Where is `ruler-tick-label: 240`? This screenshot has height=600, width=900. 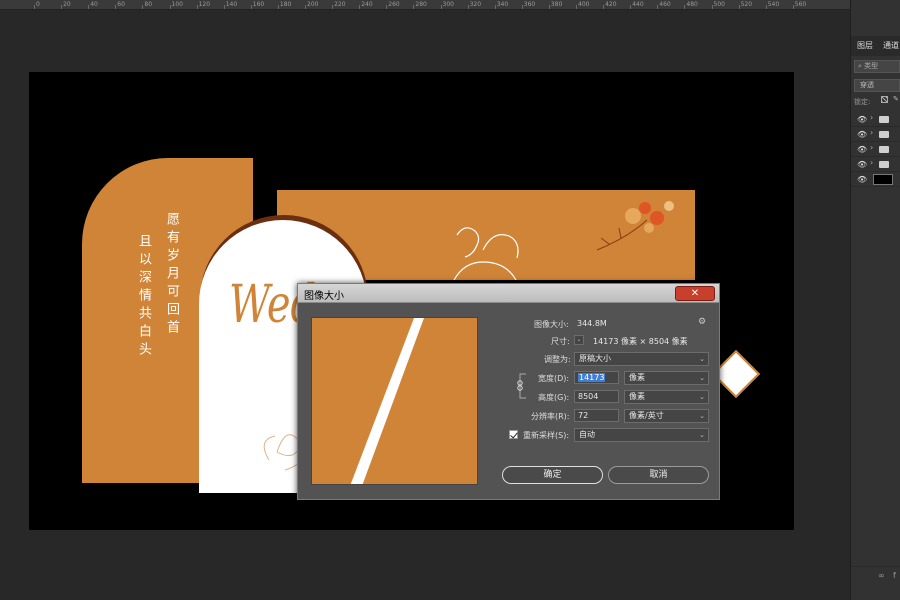
ruler-tick-label: 240 is located at coordinates (367, 4).